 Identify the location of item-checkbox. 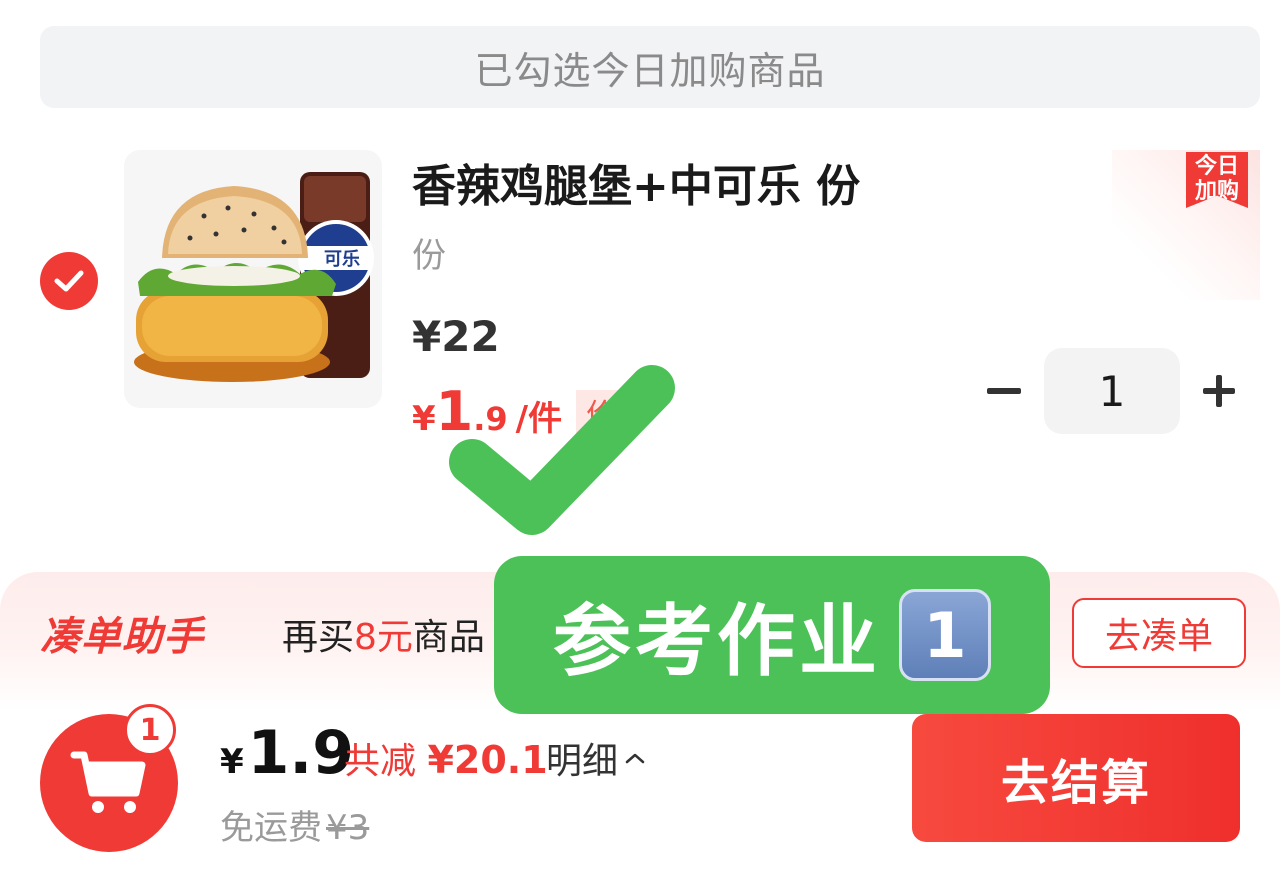
(69, 281).